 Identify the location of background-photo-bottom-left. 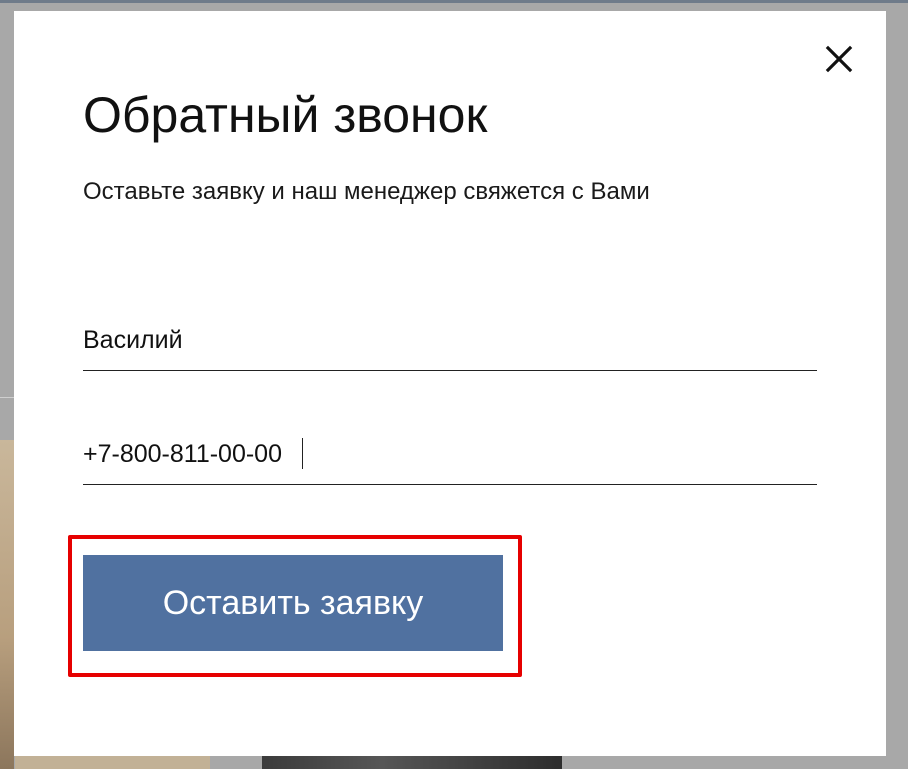
(112, 762).